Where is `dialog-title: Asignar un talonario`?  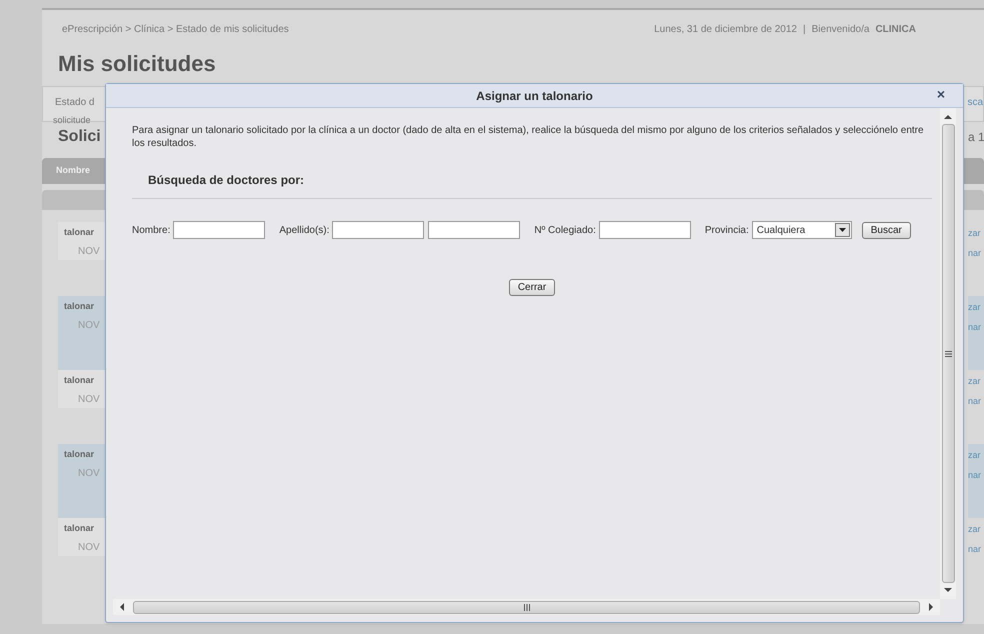 dialog-title: Asignar un talonario is located at coordinates (534, 96).